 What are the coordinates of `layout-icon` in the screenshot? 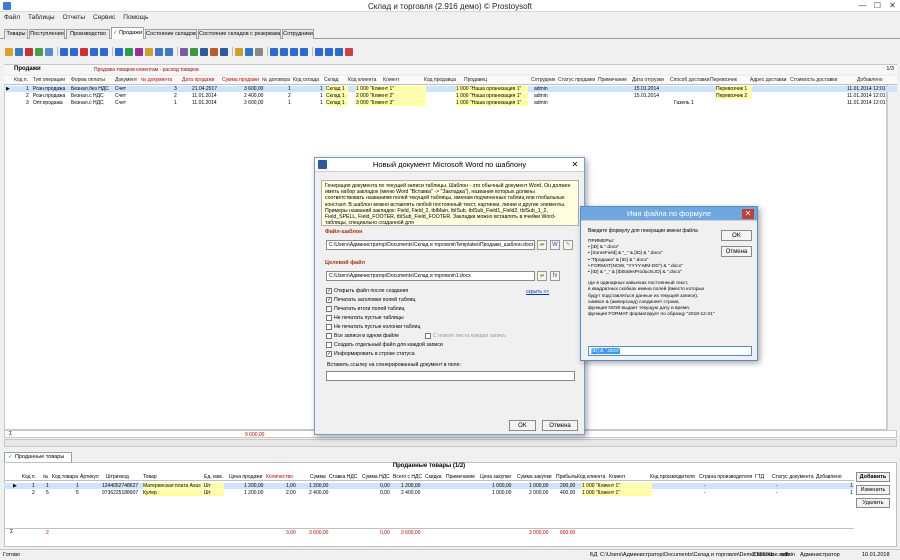 It's located at (339, 51).